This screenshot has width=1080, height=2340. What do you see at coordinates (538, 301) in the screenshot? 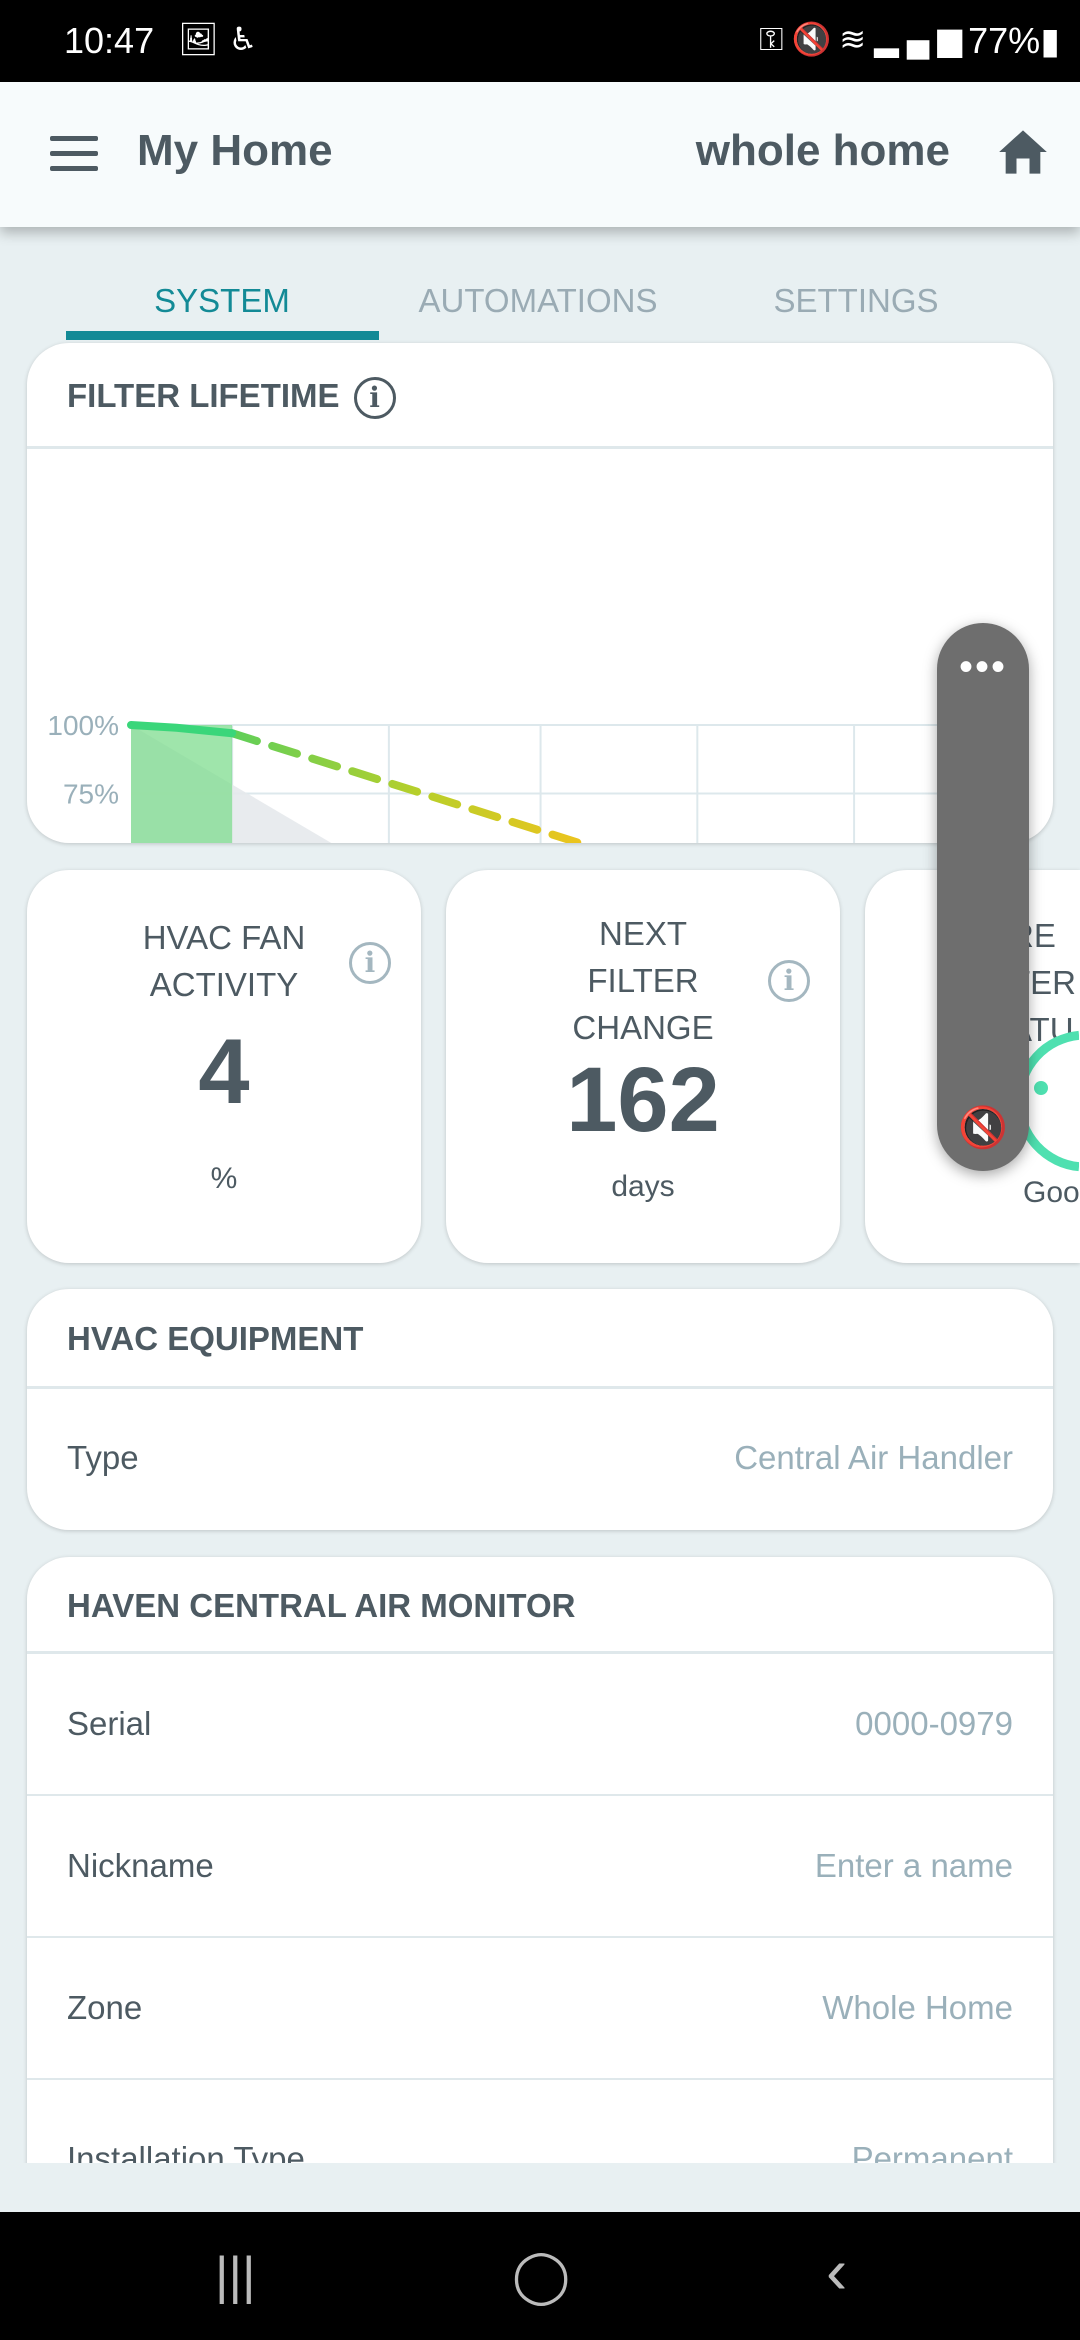
I see `tab-automations: AUTOMATIONS` at bounding box center [538, 301].